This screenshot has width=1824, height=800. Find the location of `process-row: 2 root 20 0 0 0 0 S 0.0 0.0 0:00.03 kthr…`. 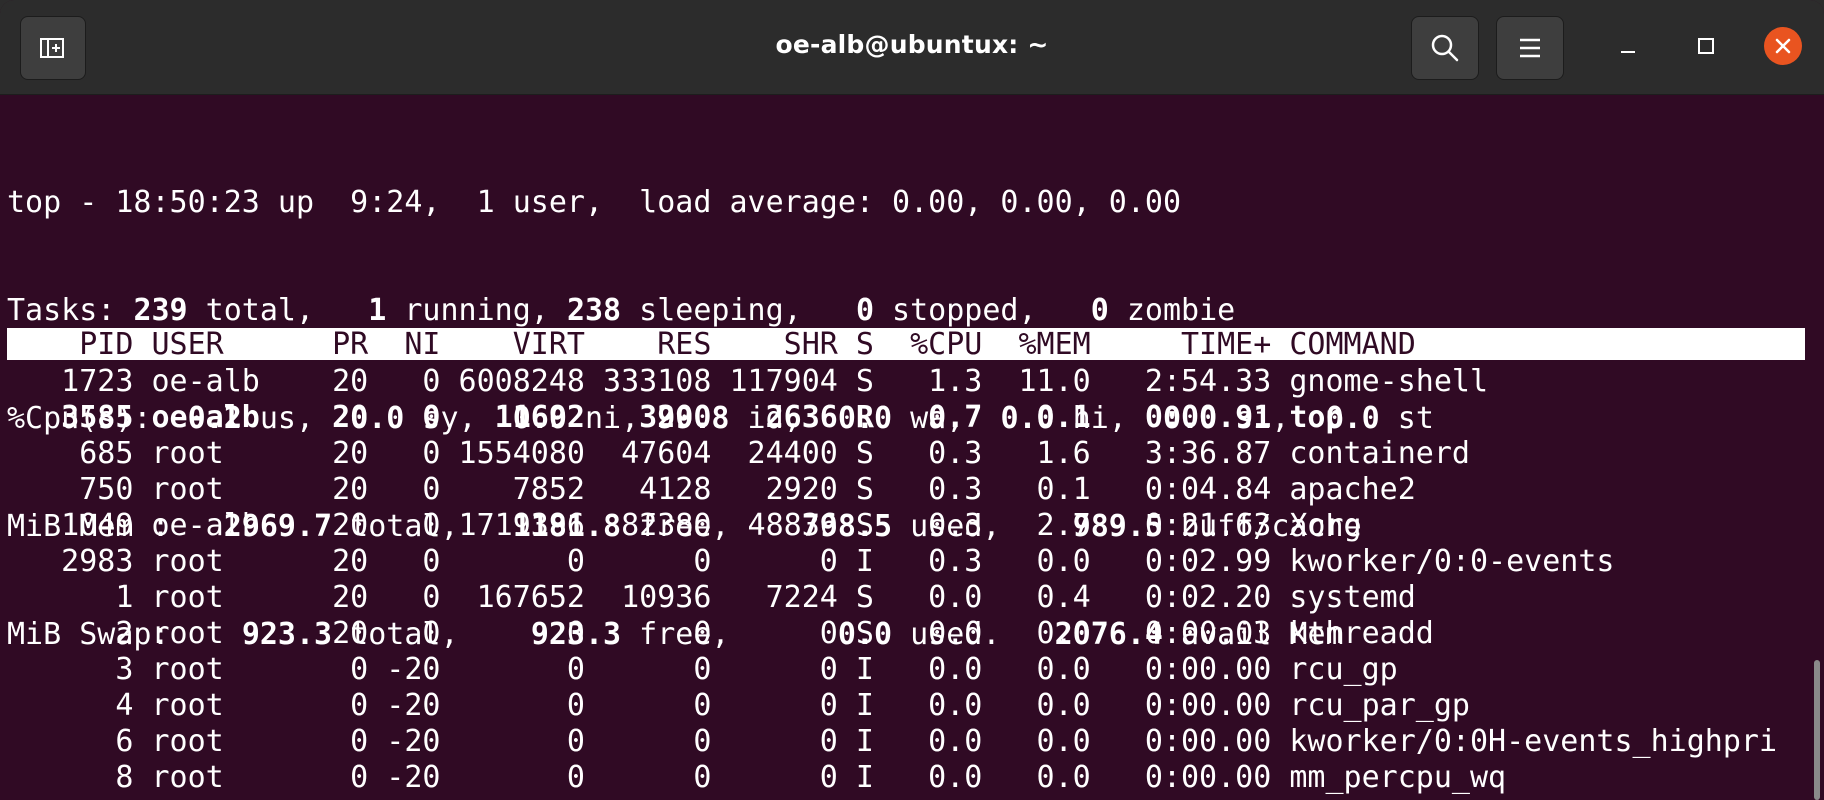

process-row: 2 root 20 0 0 0 0 S 0.0 0.0 0:00.03 kthr… is located at coordinates (720, 633).